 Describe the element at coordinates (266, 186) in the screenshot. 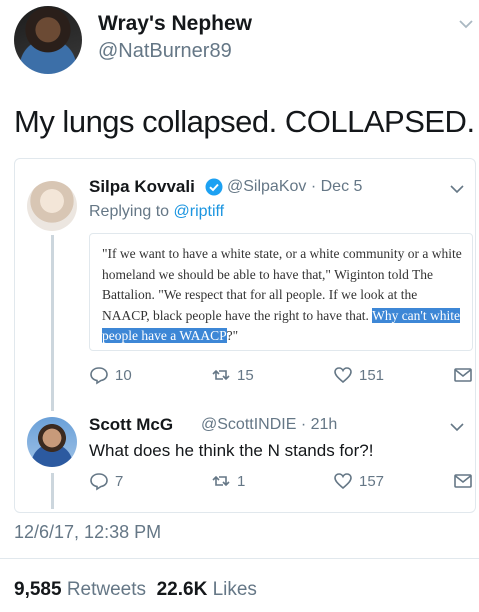

I see `reply1-handle: @SilpaKov` at that location.